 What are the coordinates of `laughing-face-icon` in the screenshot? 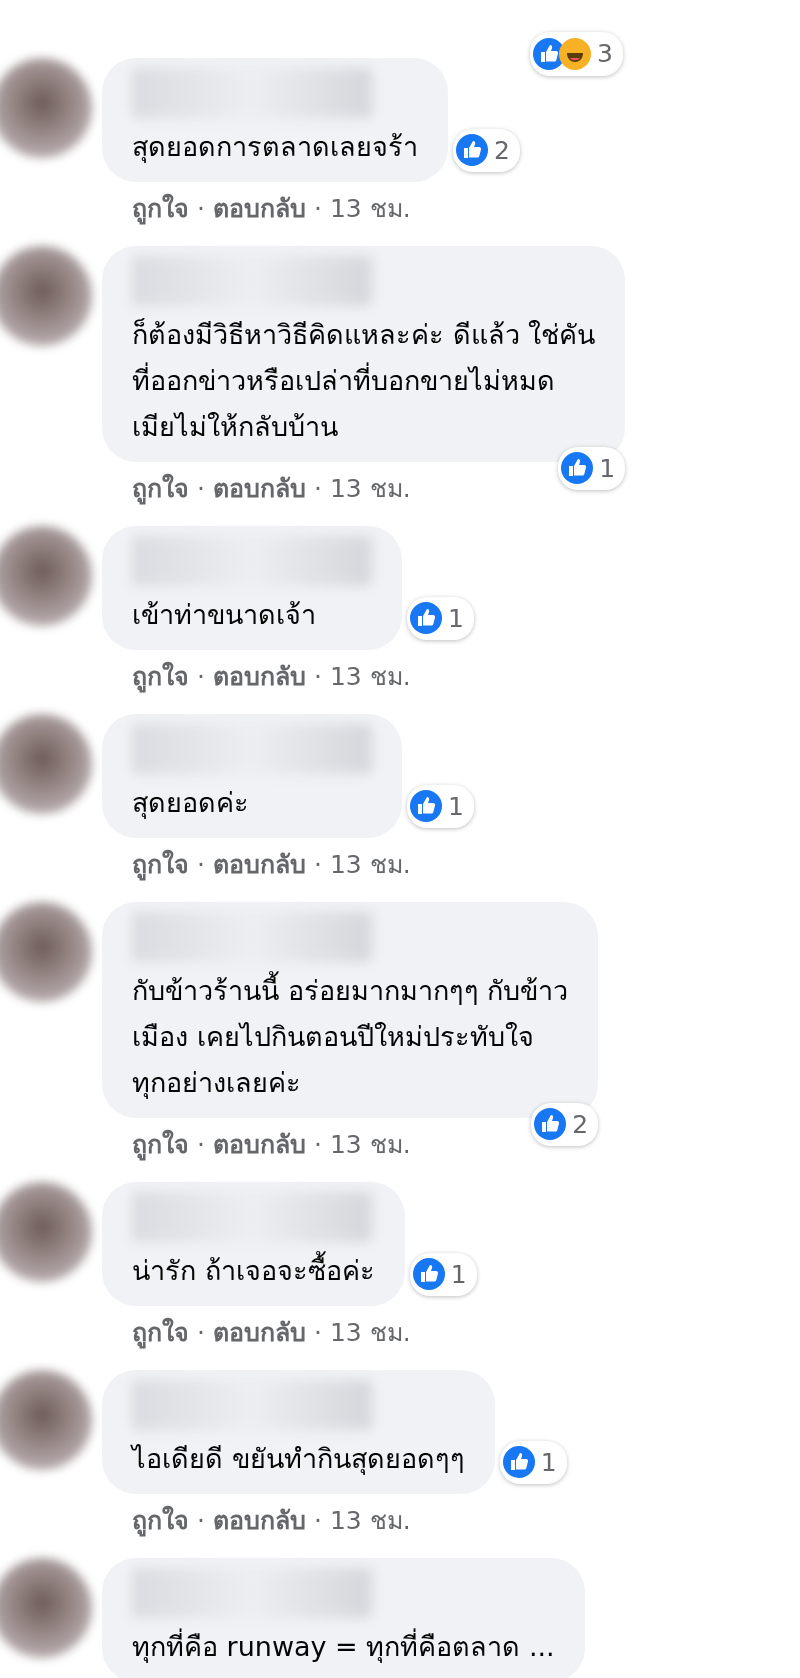 It's located at (575, 53).